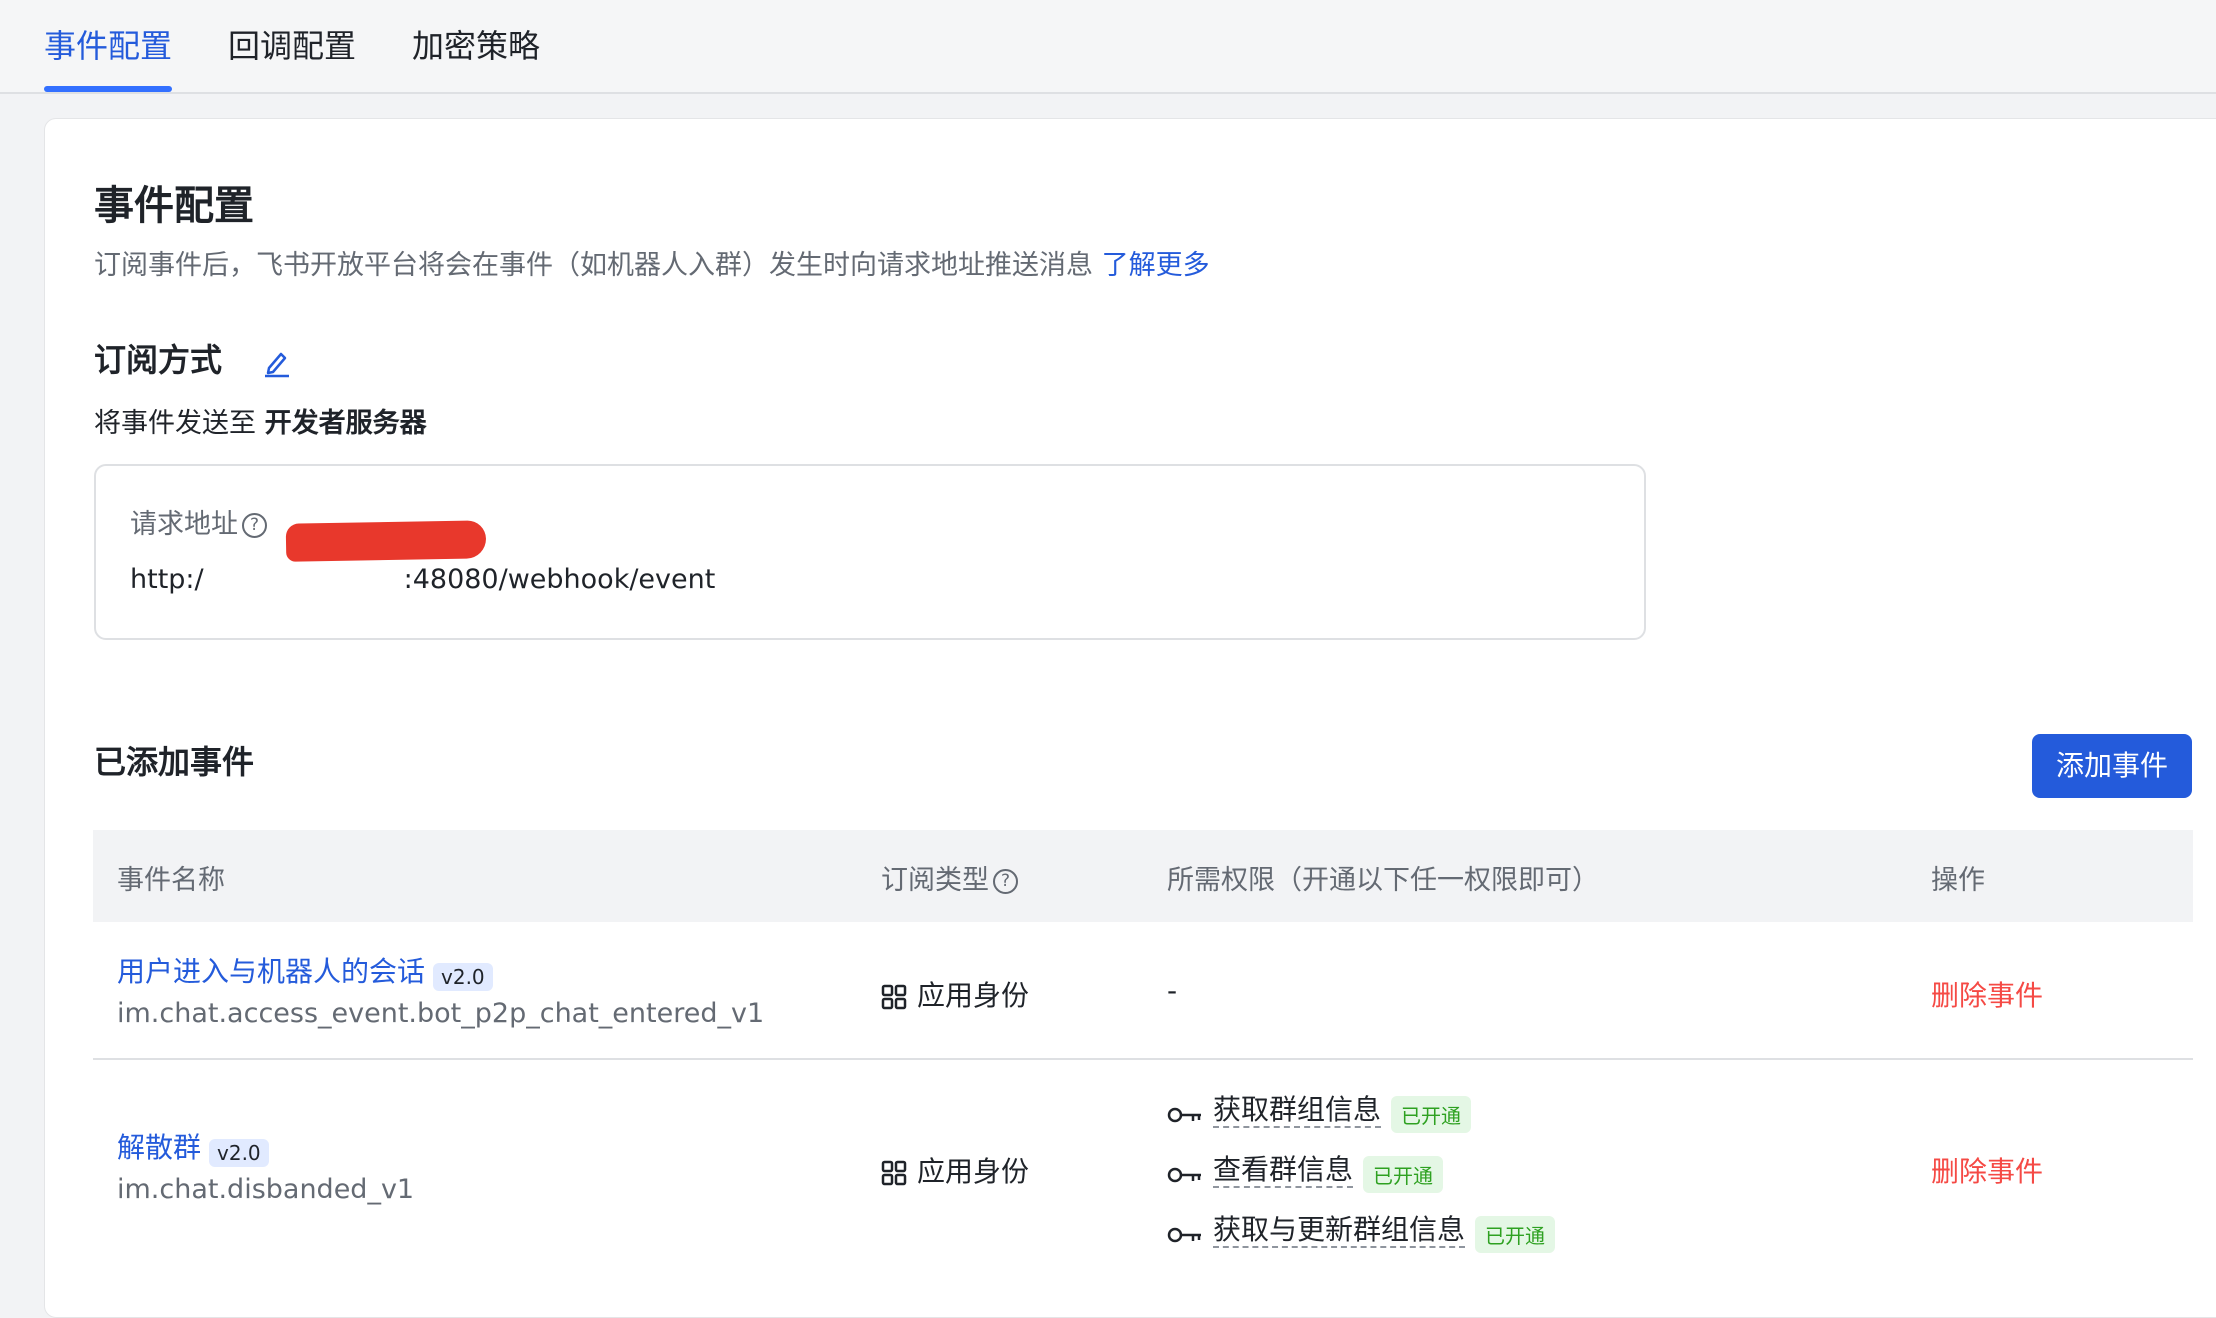  What do you see at coordinates (1143, 1059) in the screenshot?
I see `row-divider` at bounding box center [1143, 1059].